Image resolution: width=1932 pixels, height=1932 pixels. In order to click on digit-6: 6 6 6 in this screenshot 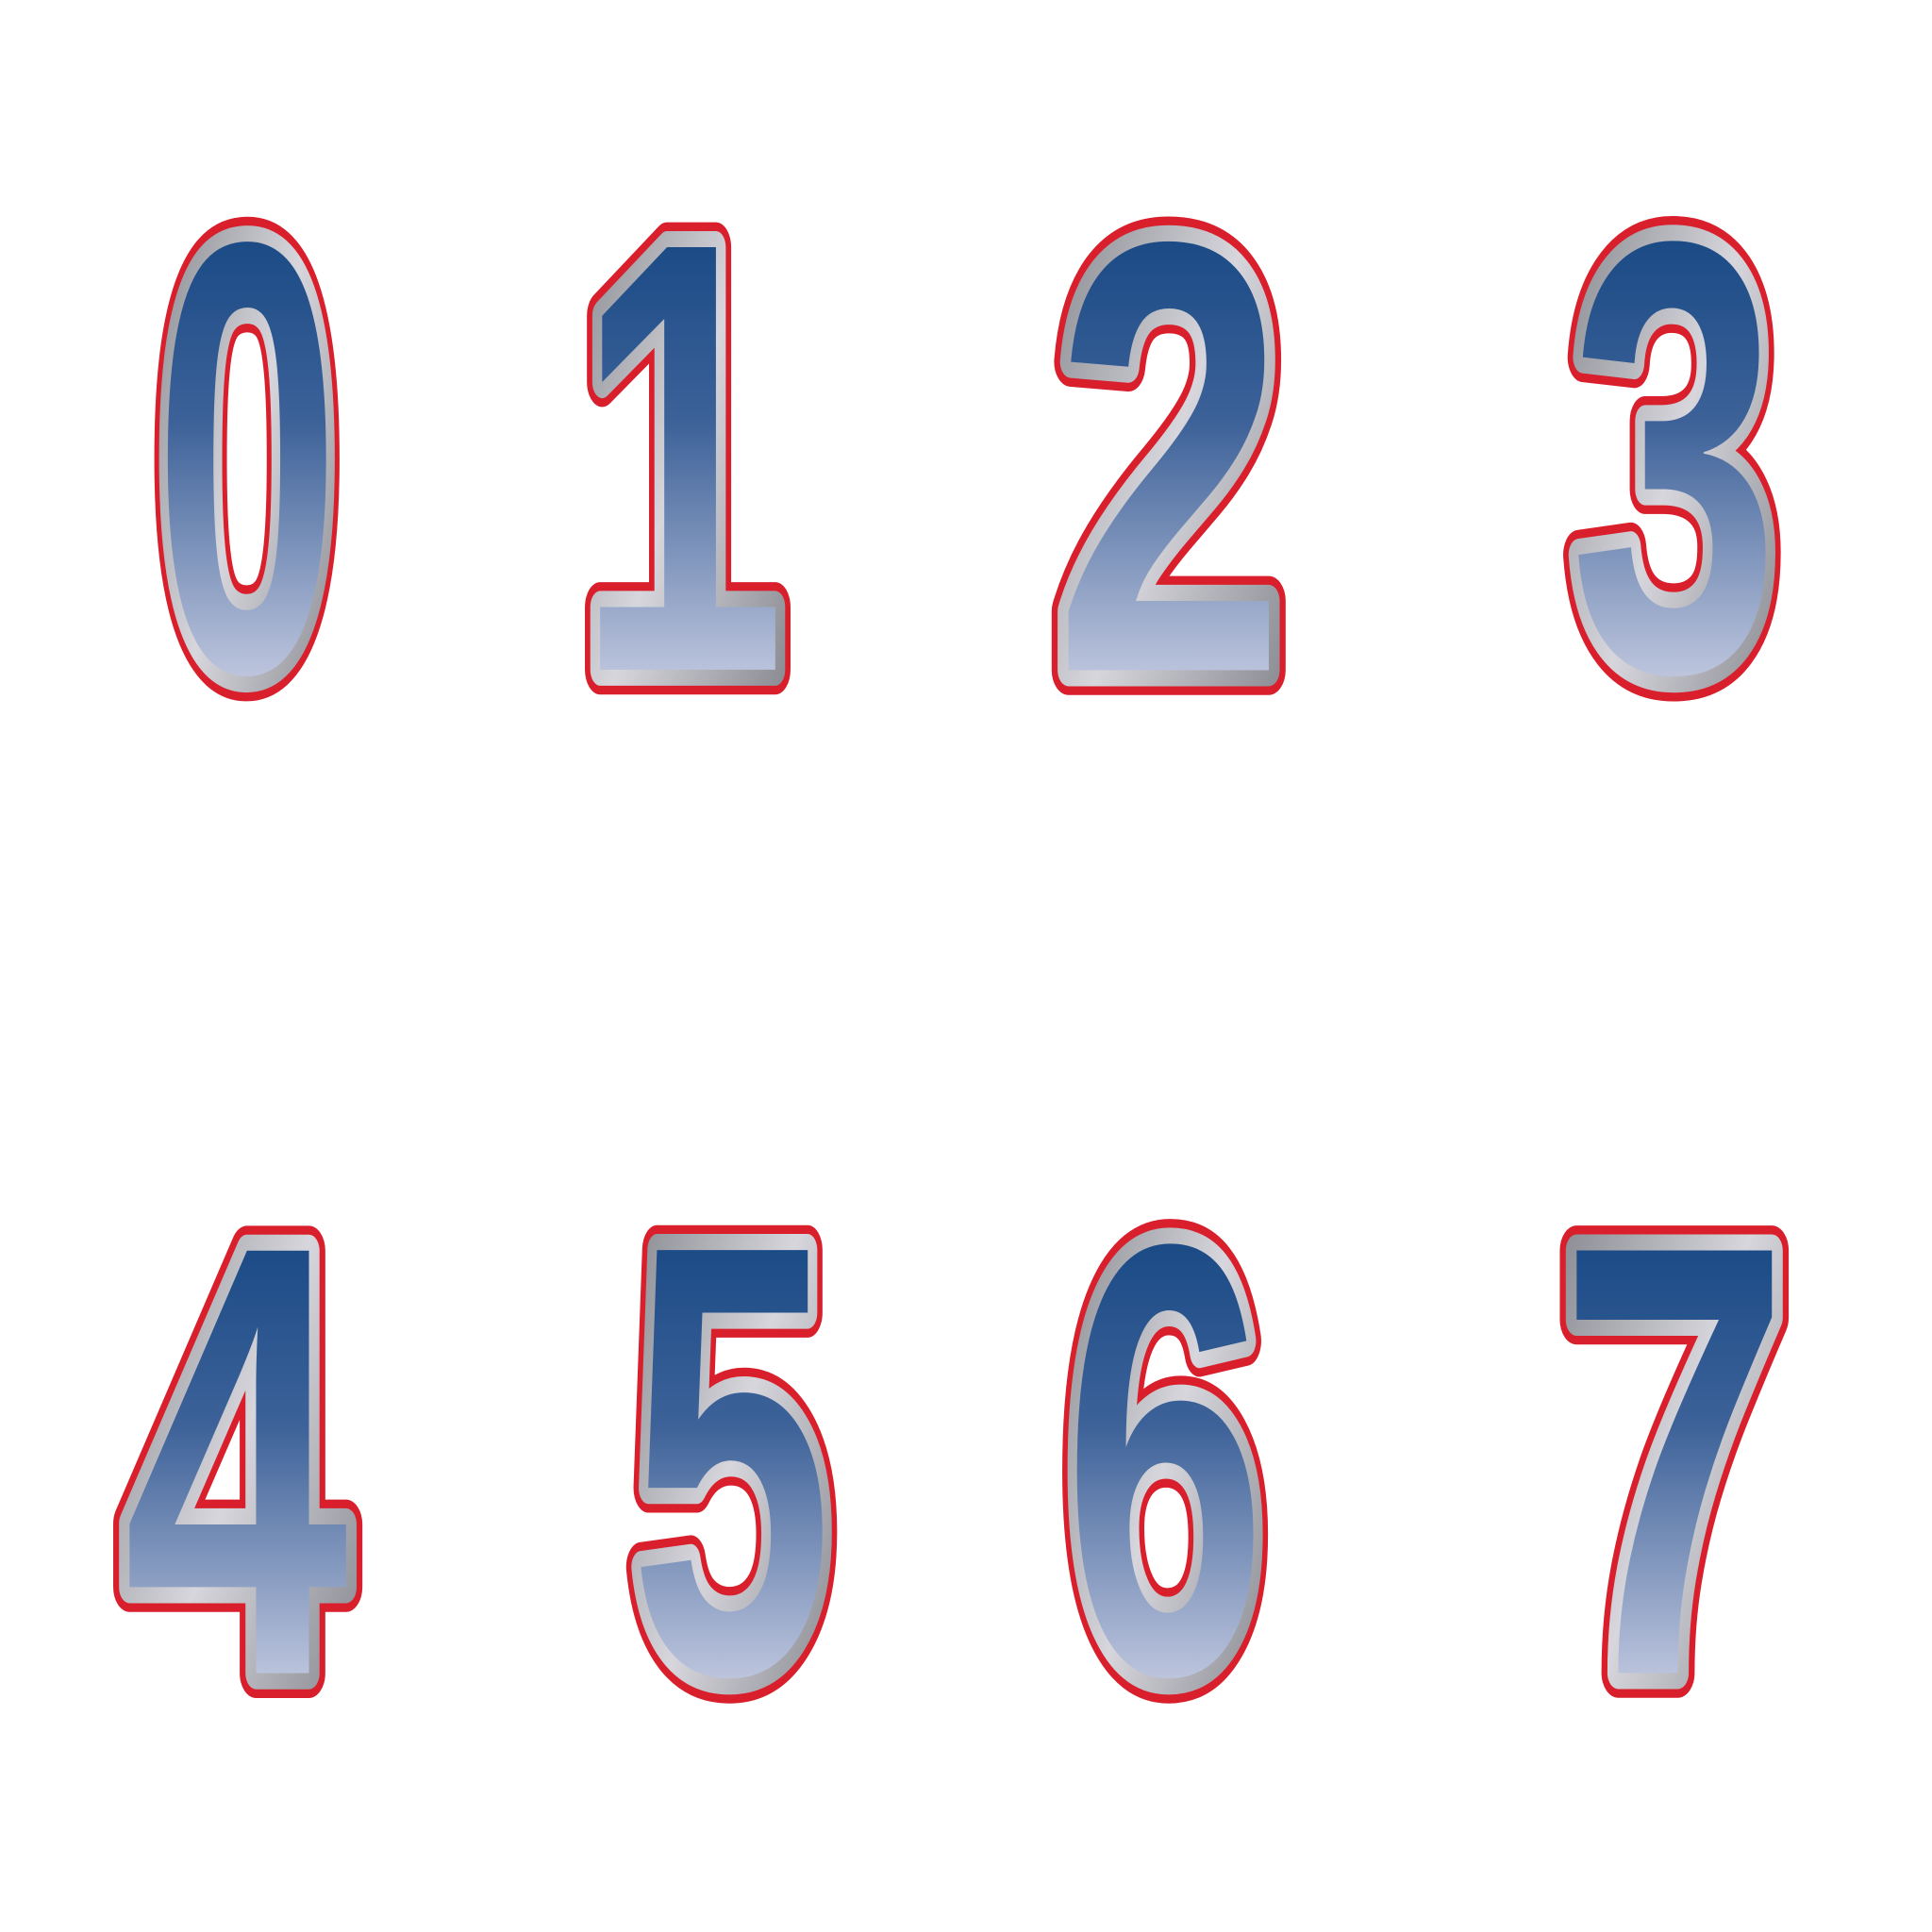, I will do `click(1165, 1461)`.